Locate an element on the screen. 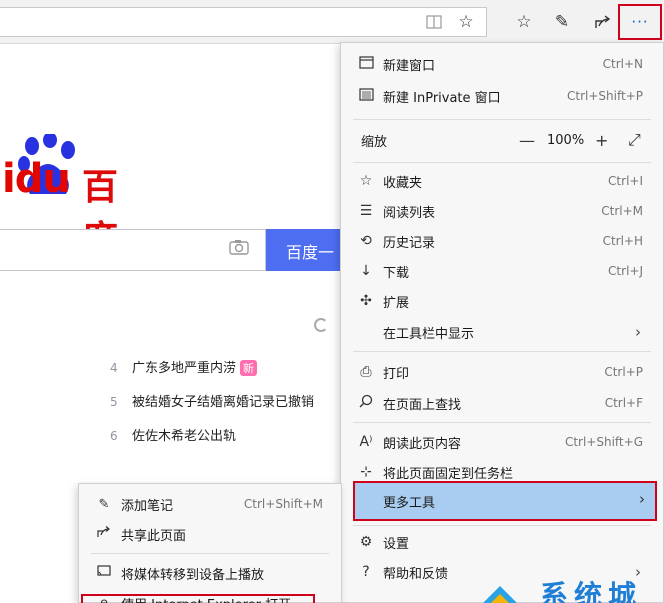 The width and height of the screenshot is (664, 603). fullscreen-button: ⤢ is located at coordinates (634, 140).